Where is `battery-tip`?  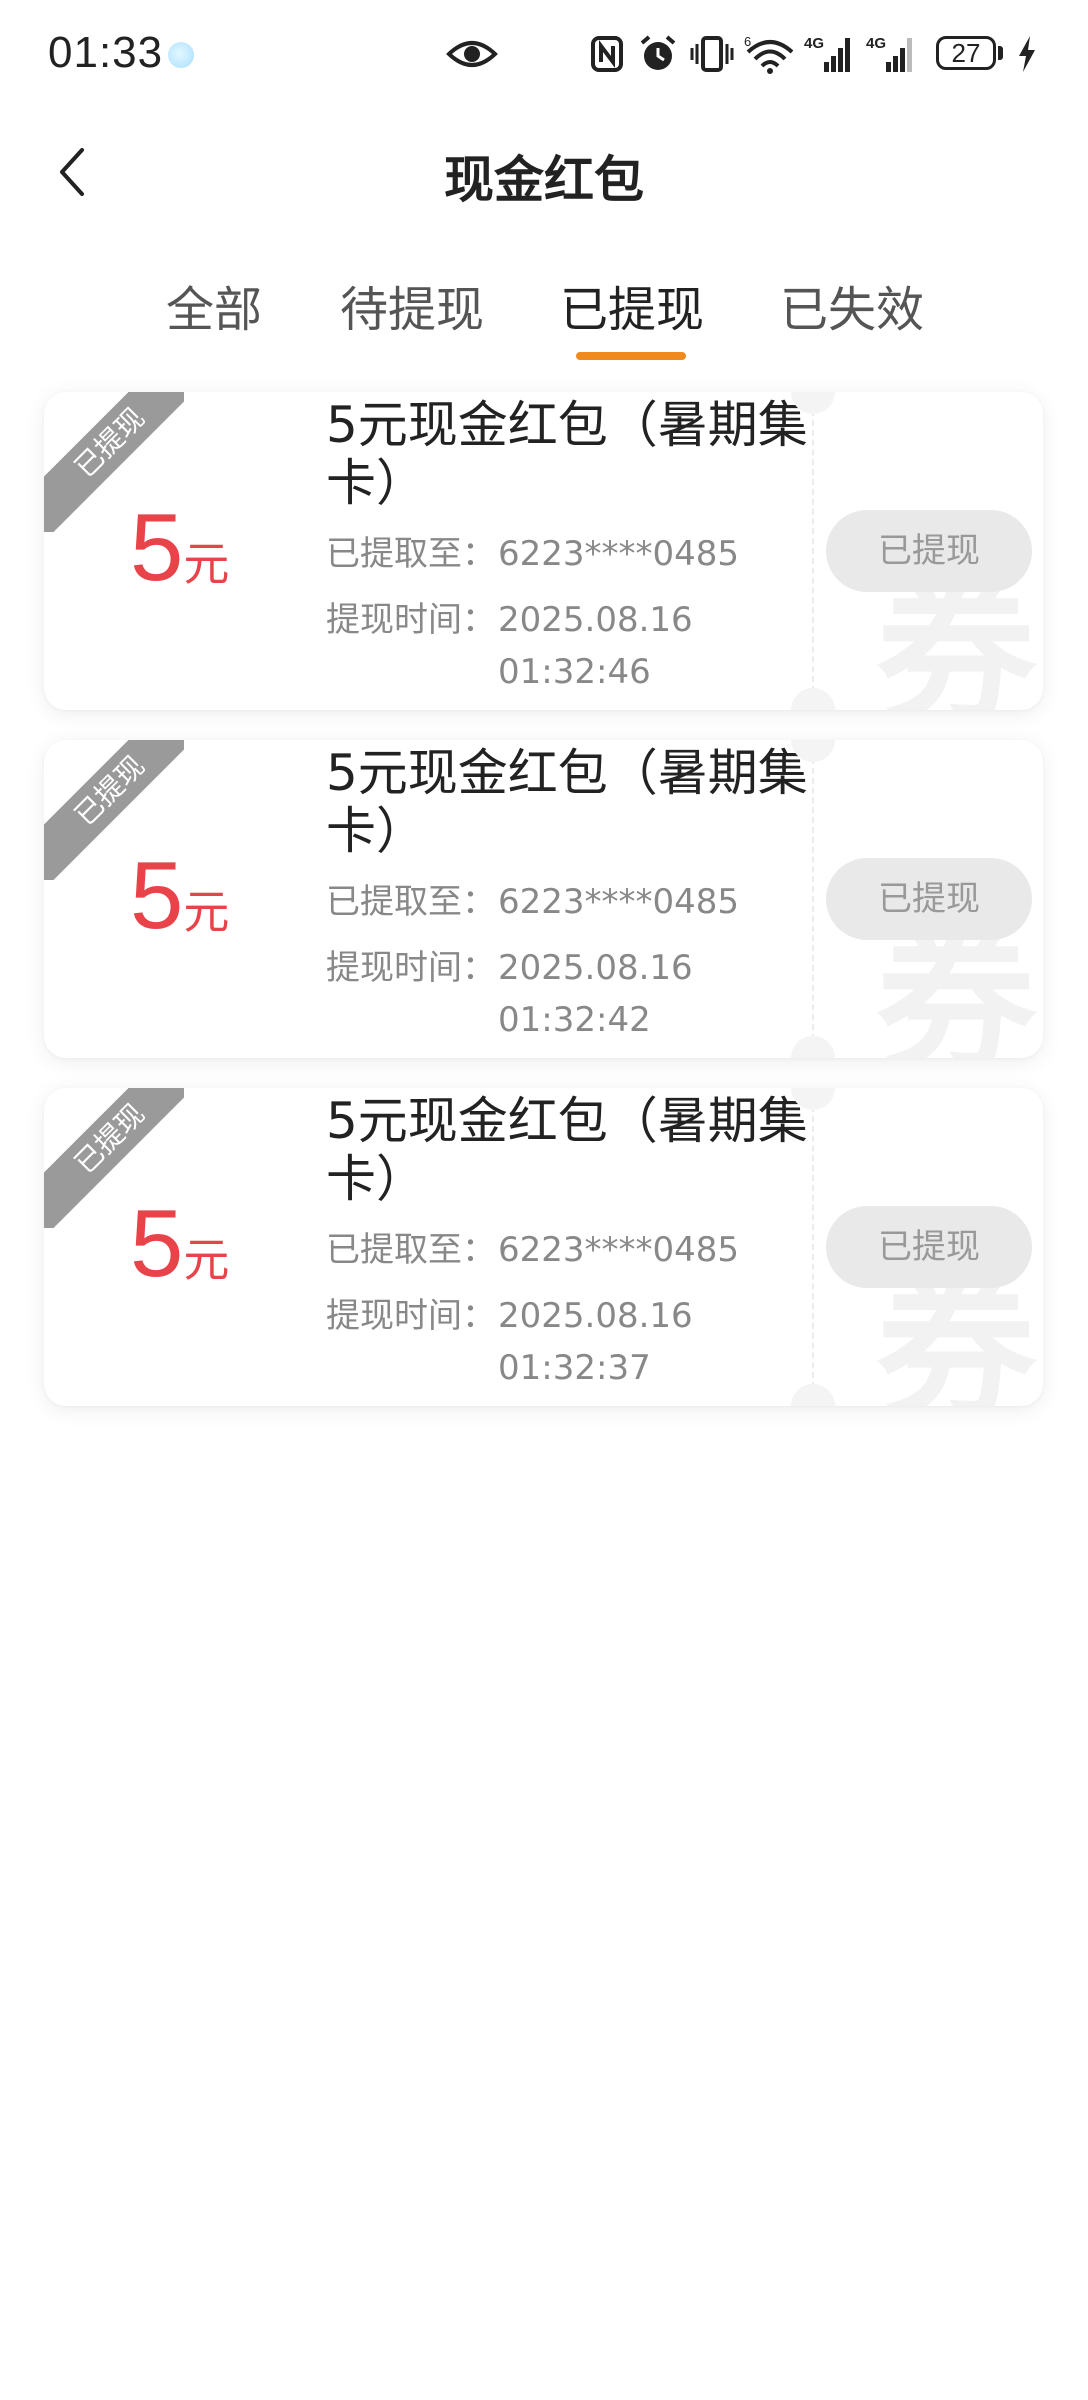 battery-tip is located at coordinates (1000, 53).